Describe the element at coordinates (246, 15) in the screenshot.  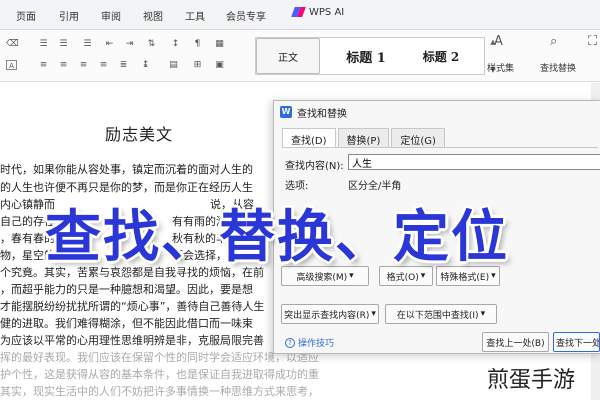
I see `tab-member: 会员专享` at that location.